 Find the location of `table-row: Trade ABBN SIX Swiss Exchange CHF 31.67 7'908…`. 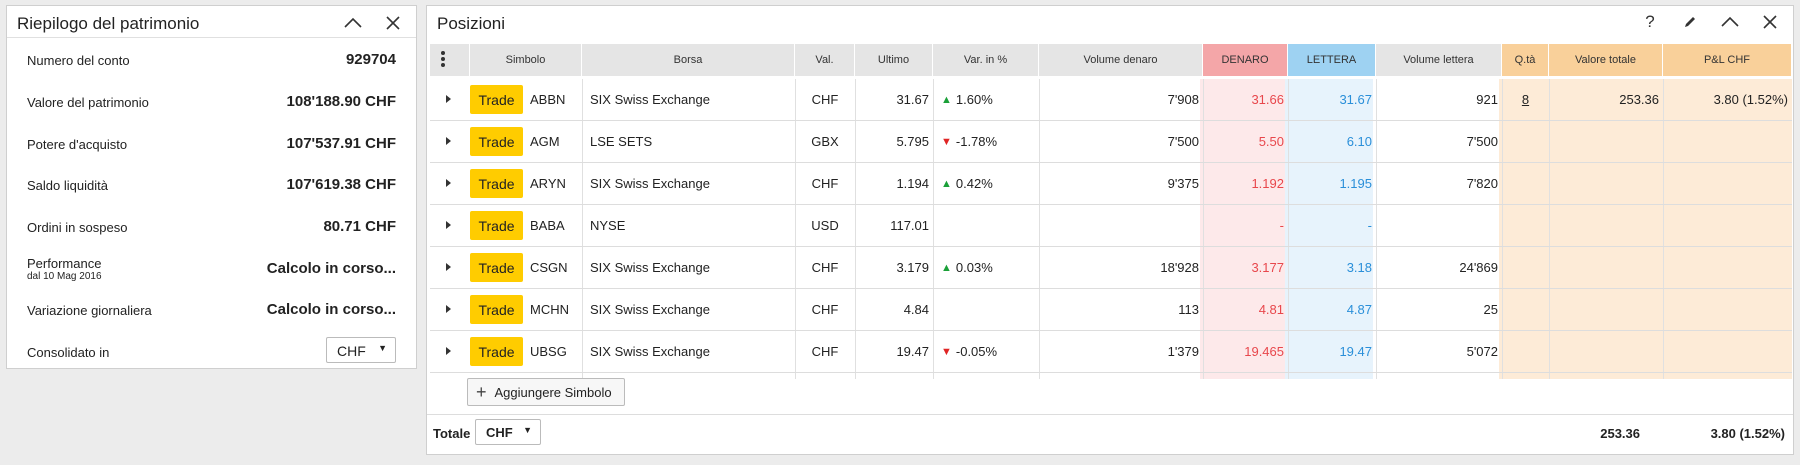

table-row: Trade ABBN SIX Swiss Exchange CHF 31.67 7'908… is located at coordinates (1111, 100).